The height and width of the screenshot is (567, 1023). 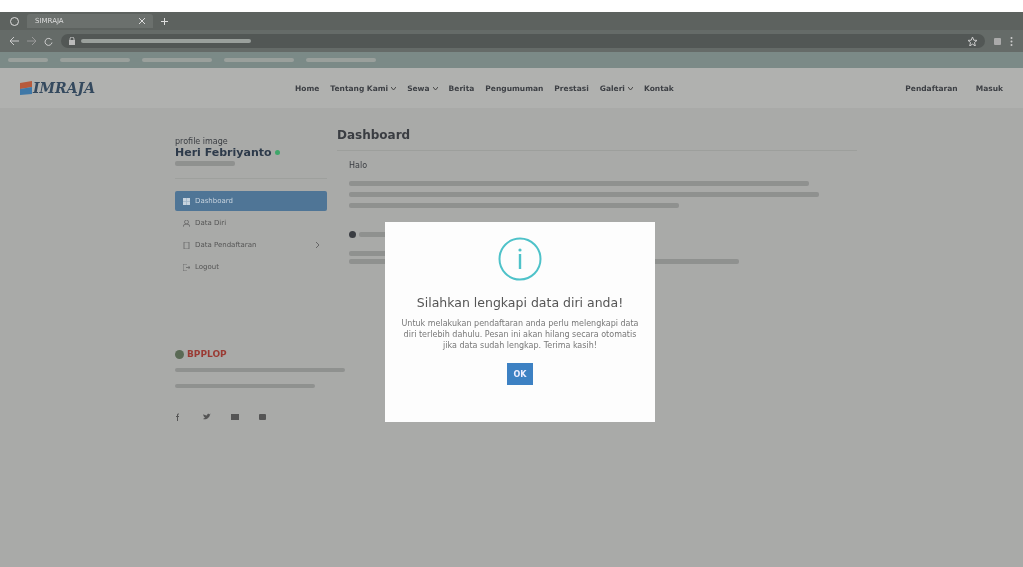 I want to click on address-bar, so click(x=523, y=41).